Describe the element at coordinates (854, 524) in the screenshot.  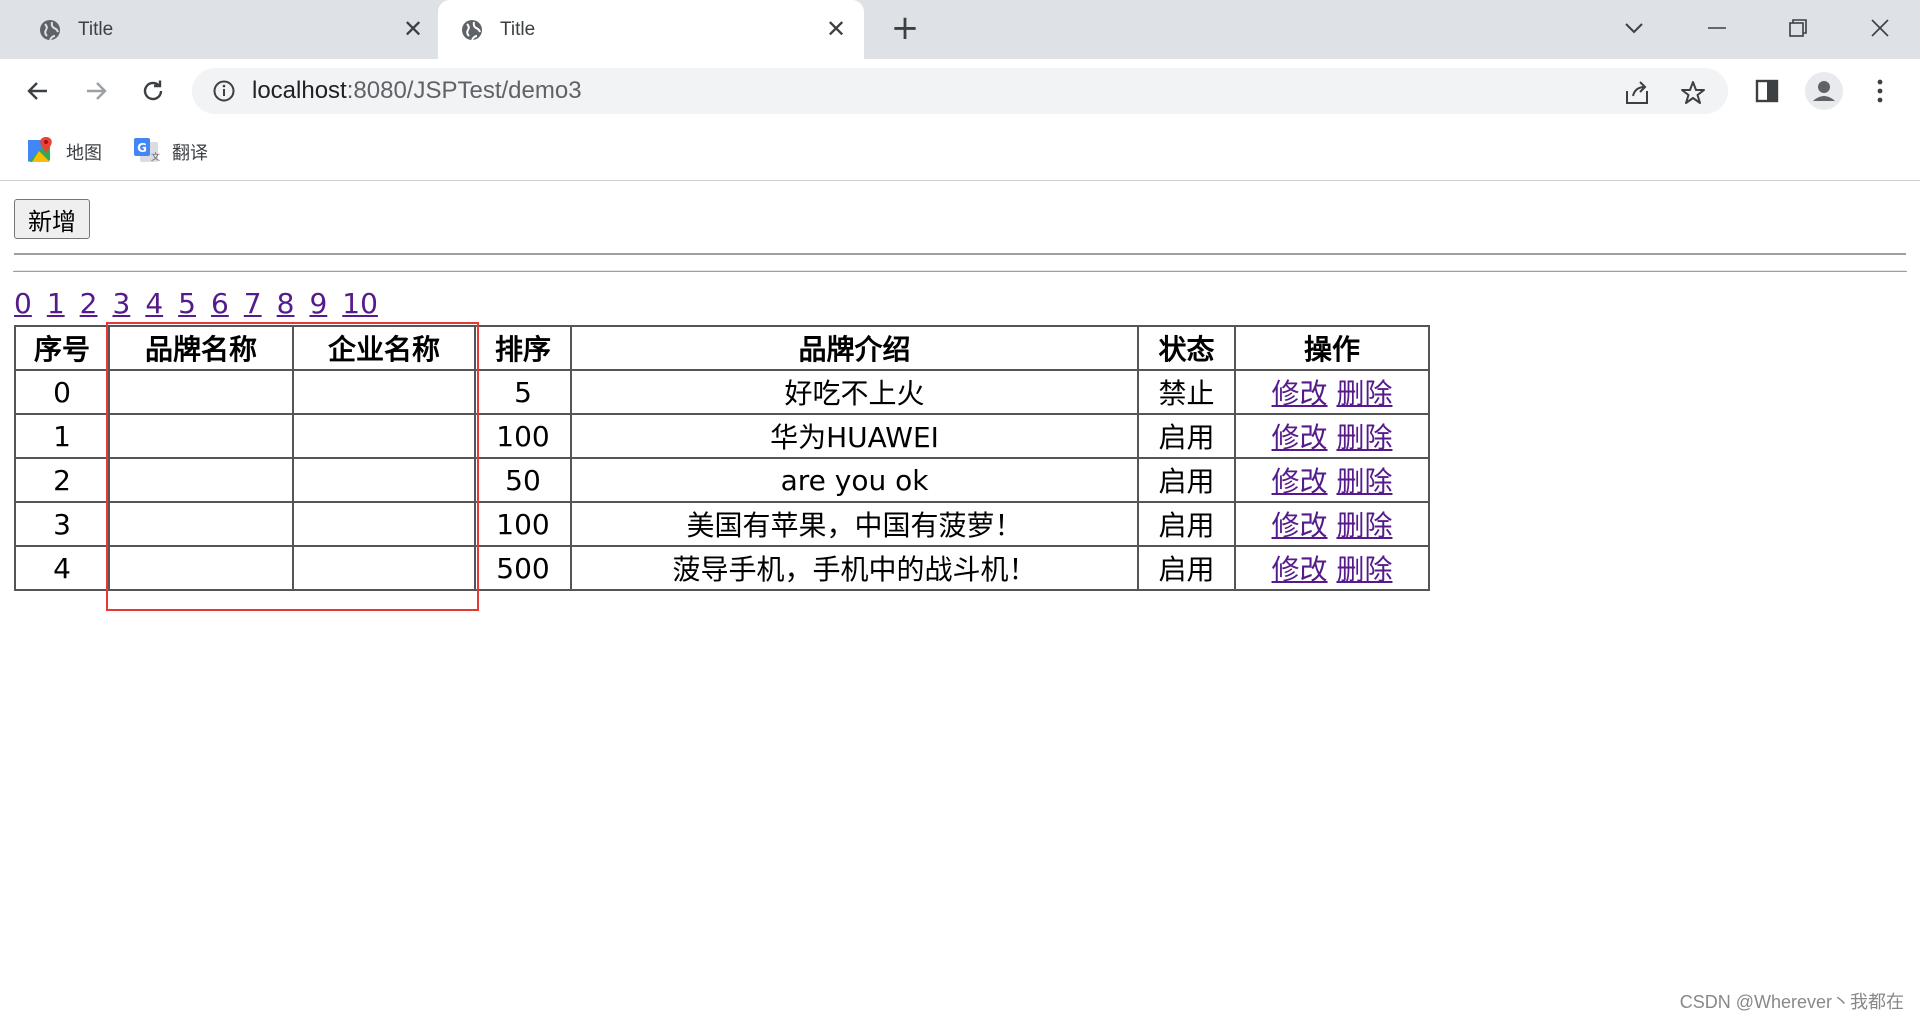
I see `cell-description: 美国有苹果，中国有菠萝！` at that location.